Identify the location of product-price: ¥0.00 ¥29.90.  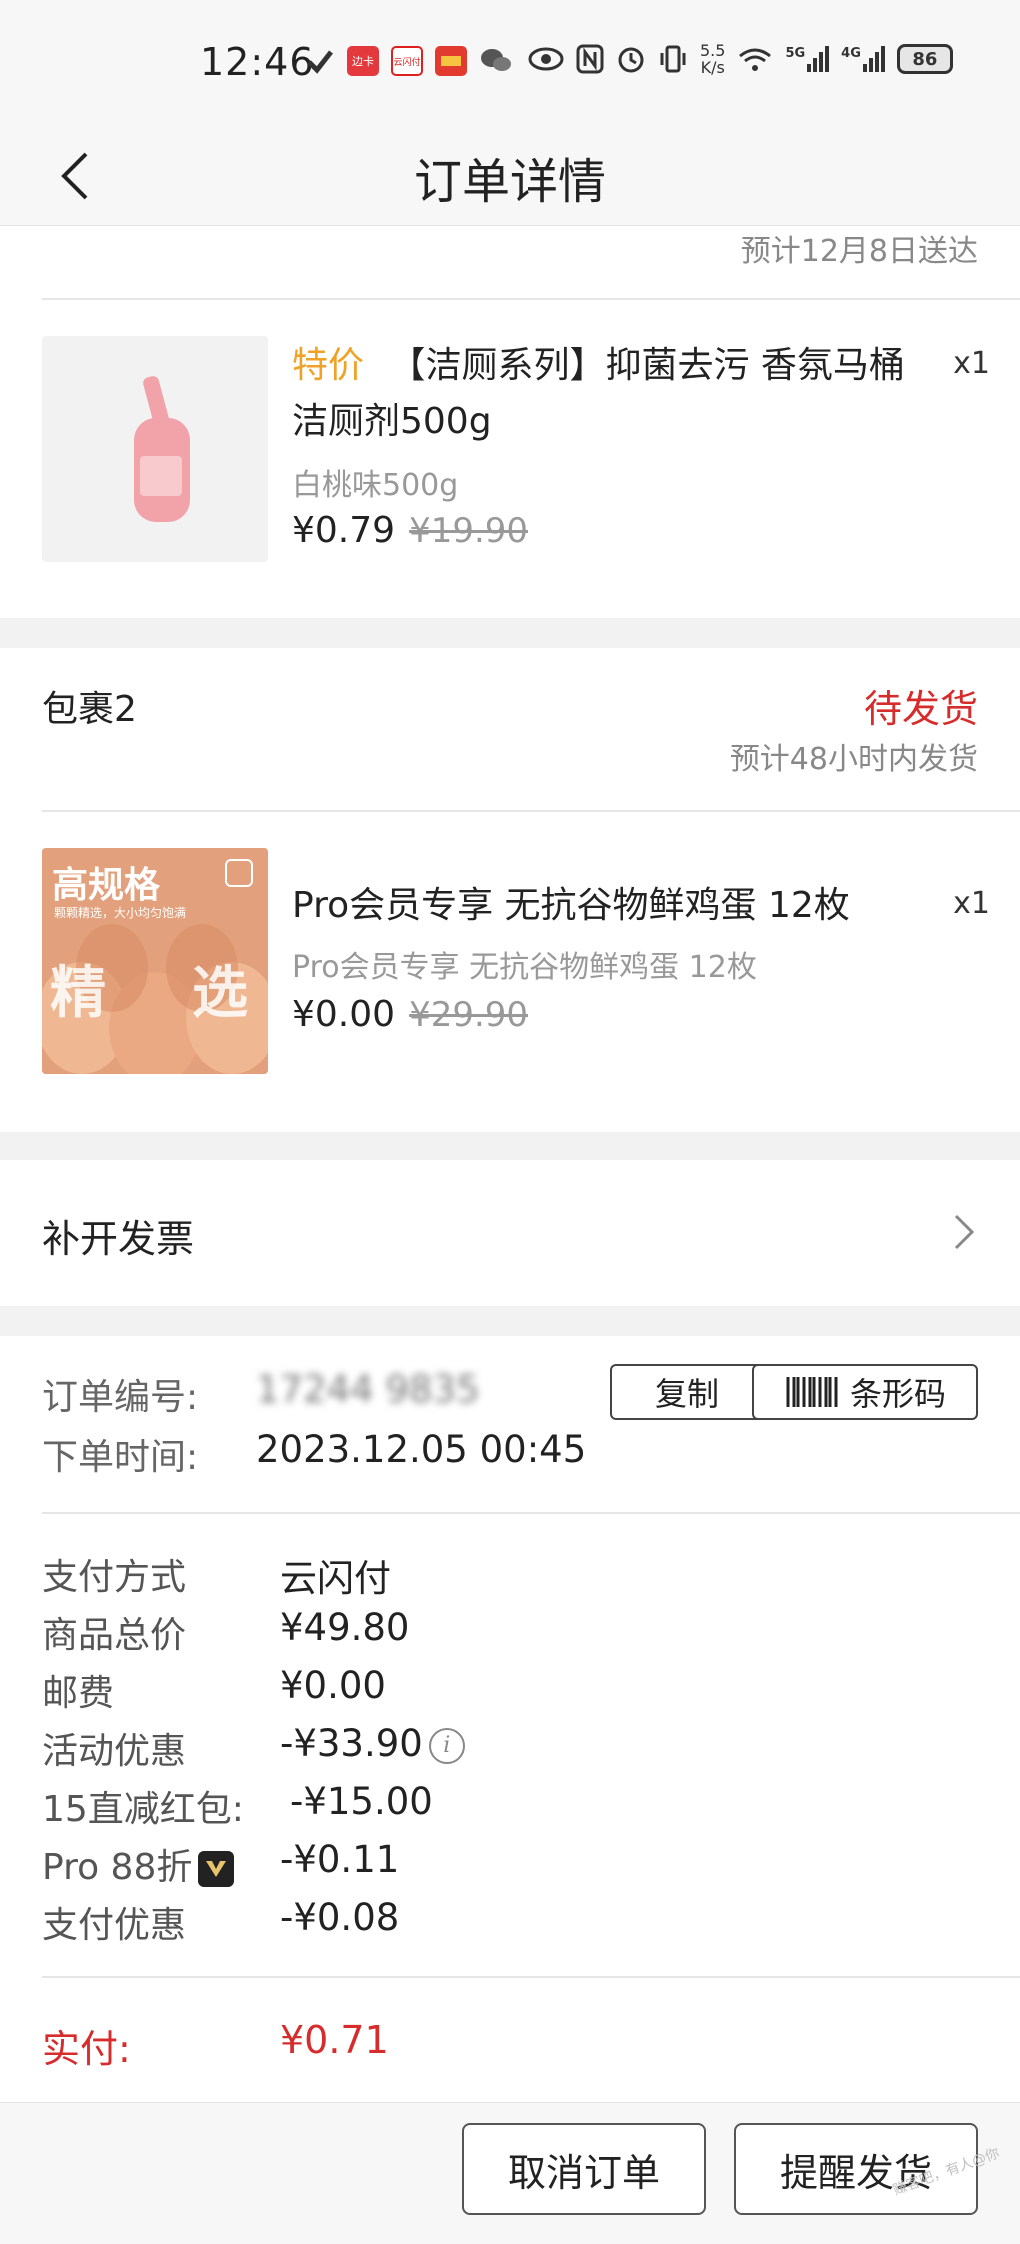
(410, 1014).